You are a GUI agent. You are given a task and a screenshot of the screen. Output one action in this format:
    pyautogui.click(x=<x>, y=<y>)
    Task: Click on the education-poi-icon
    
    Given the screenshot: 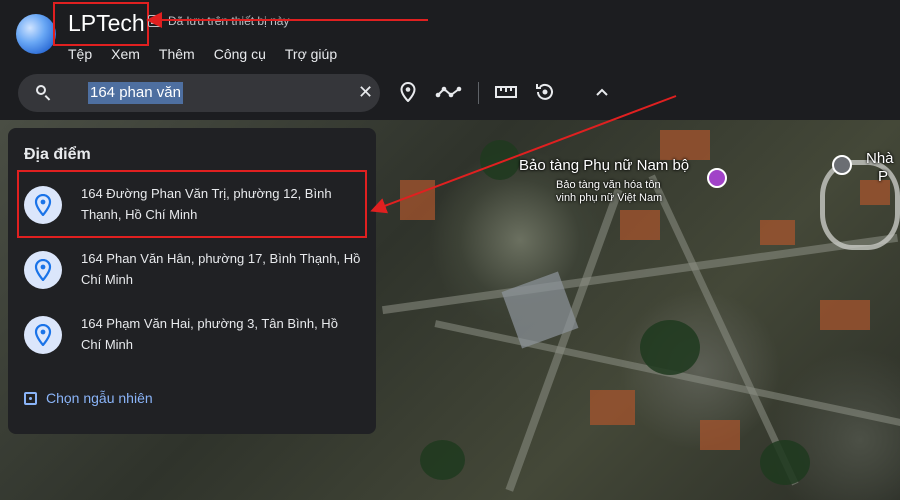 What is the action you would take?
    pyautogui.click(x=842, y=165)
    